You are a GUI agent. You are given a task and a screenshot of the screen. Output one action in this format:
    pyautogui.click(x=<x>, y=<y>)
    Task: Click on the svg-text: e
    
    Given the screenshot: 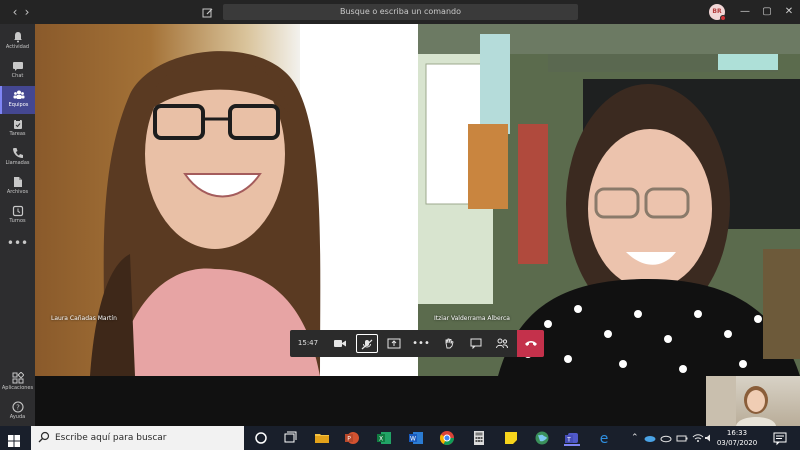 What is the action you would take?
    pyautogui.click(x=604, y=438)
    